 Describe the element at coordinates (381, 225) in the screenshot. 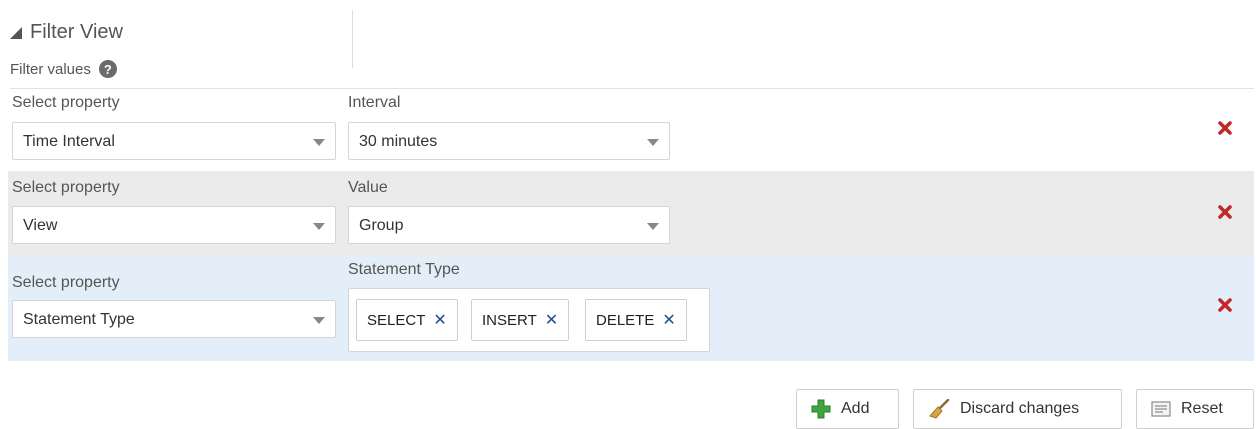

I see `value-select-value: Group` at that location.